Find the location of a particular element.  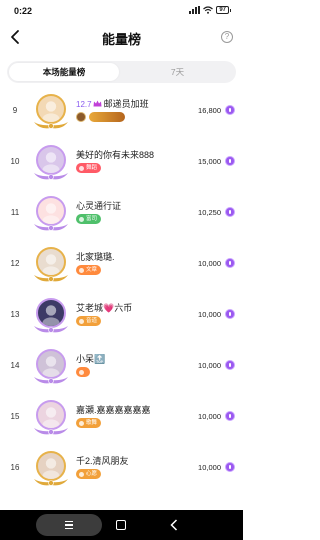

user-name: 嘉瀬.嘉嘉嘉嘉嘉嘉 is located at coordinates (113, 409).